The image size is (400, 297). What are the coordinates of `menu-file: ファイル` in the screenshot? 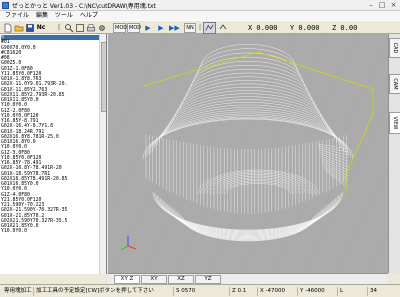 It's located at (17, 15).